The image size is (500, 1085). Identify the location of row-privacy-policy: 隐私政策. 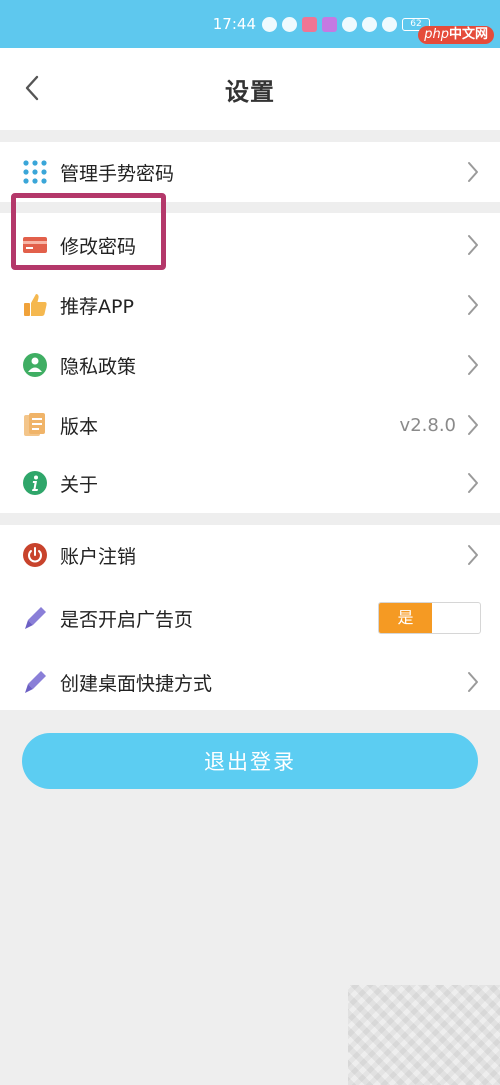
(250, 365).